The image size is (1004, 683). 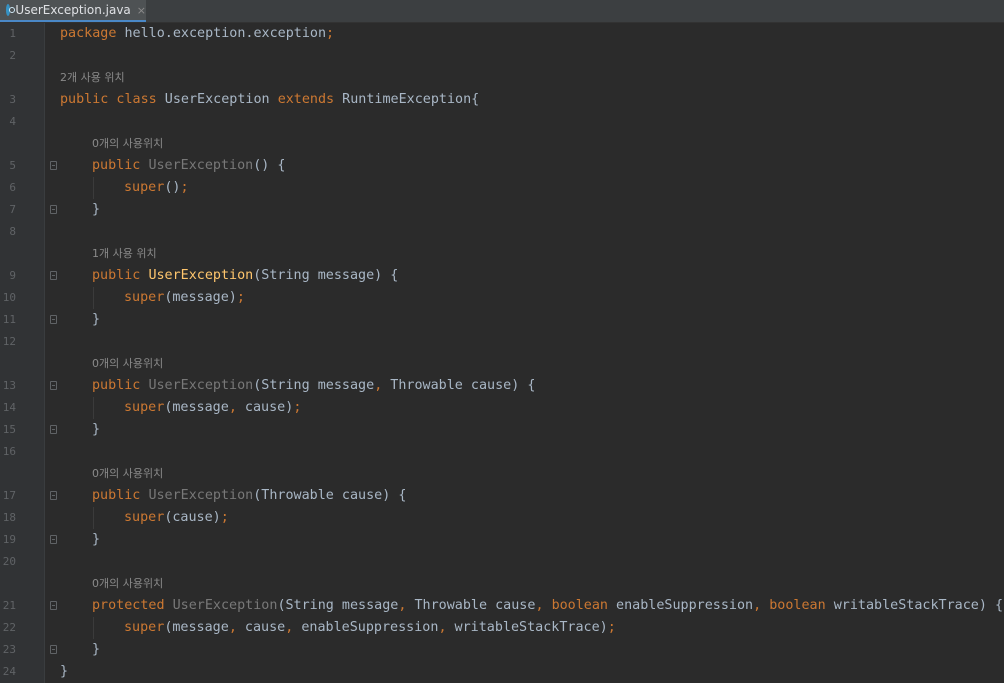 What do you see at coordinates (269, 165) in the screenshot?
I see `code-token: () {` at bounding box center [269, 165].